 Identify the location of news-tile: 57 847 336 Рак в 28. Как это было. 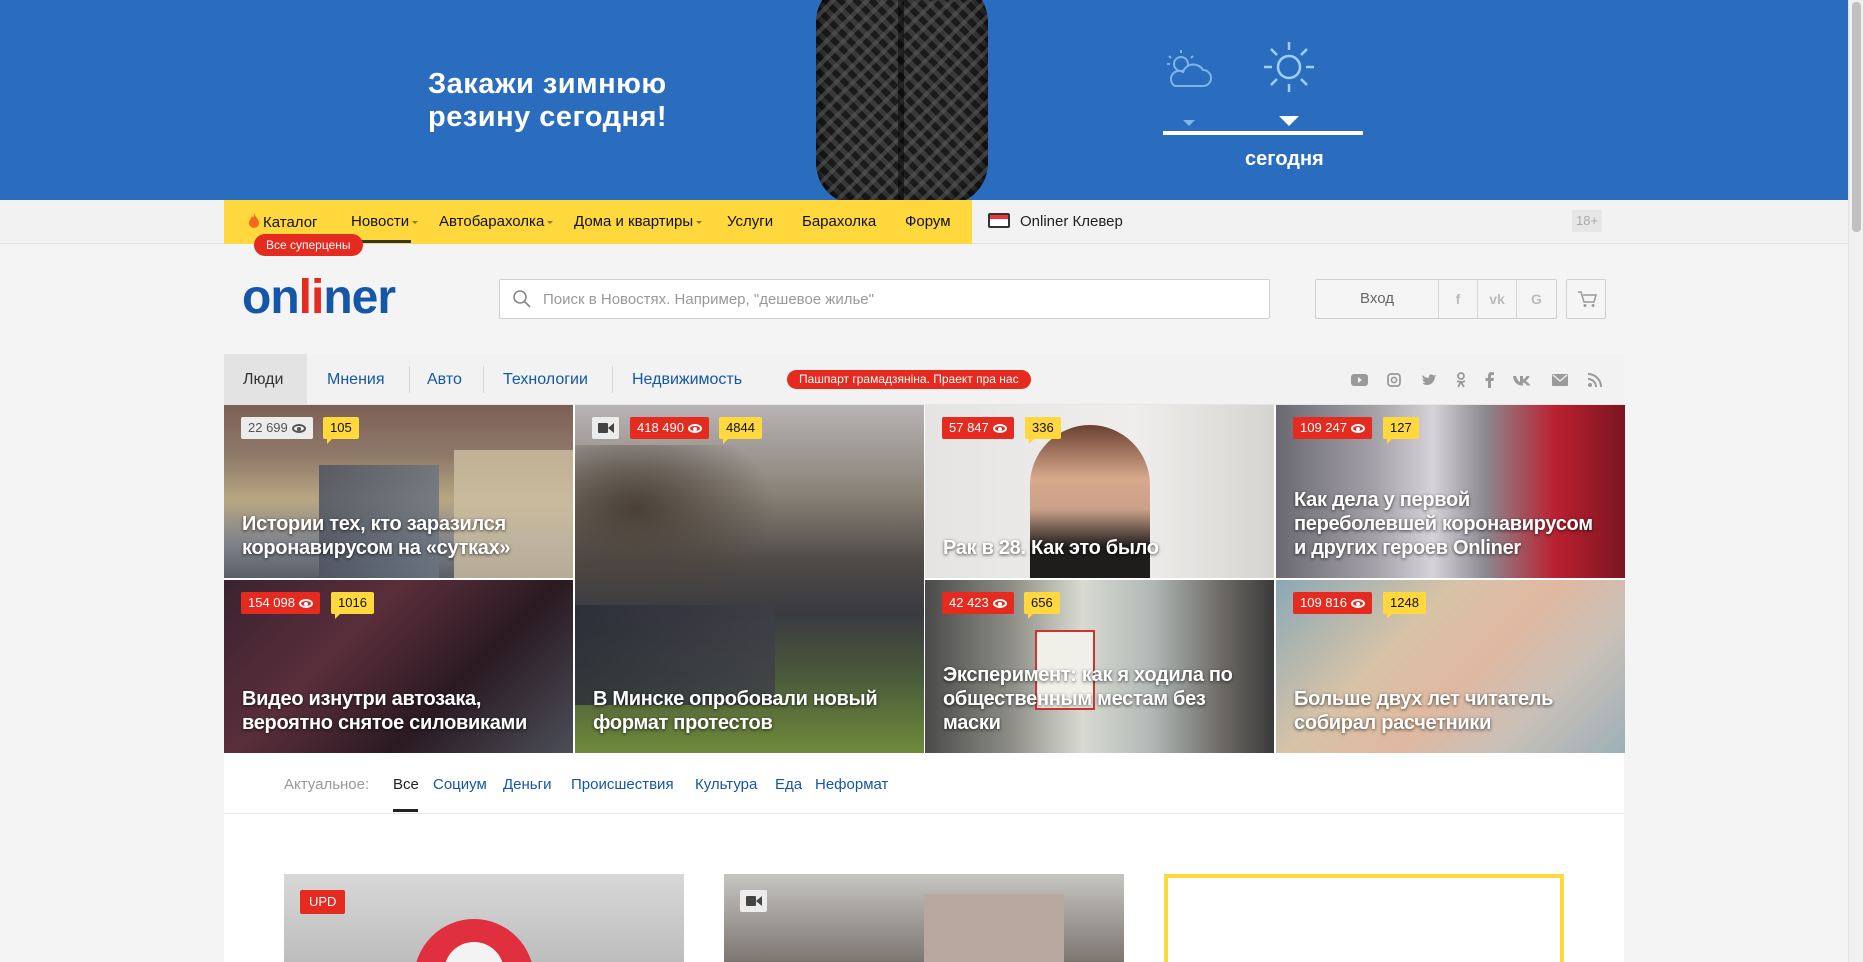
(1099, 491).